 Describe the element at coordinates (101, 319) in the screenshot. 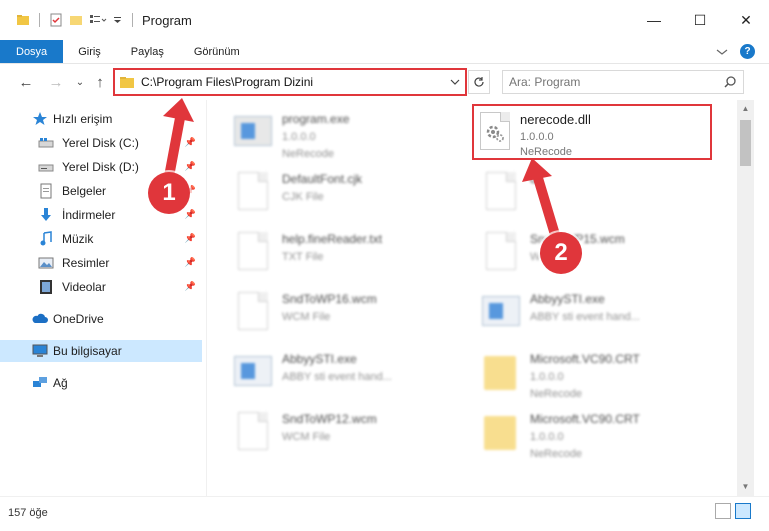

I see `sidebar-item-onedrive: OneDrive` at that location.